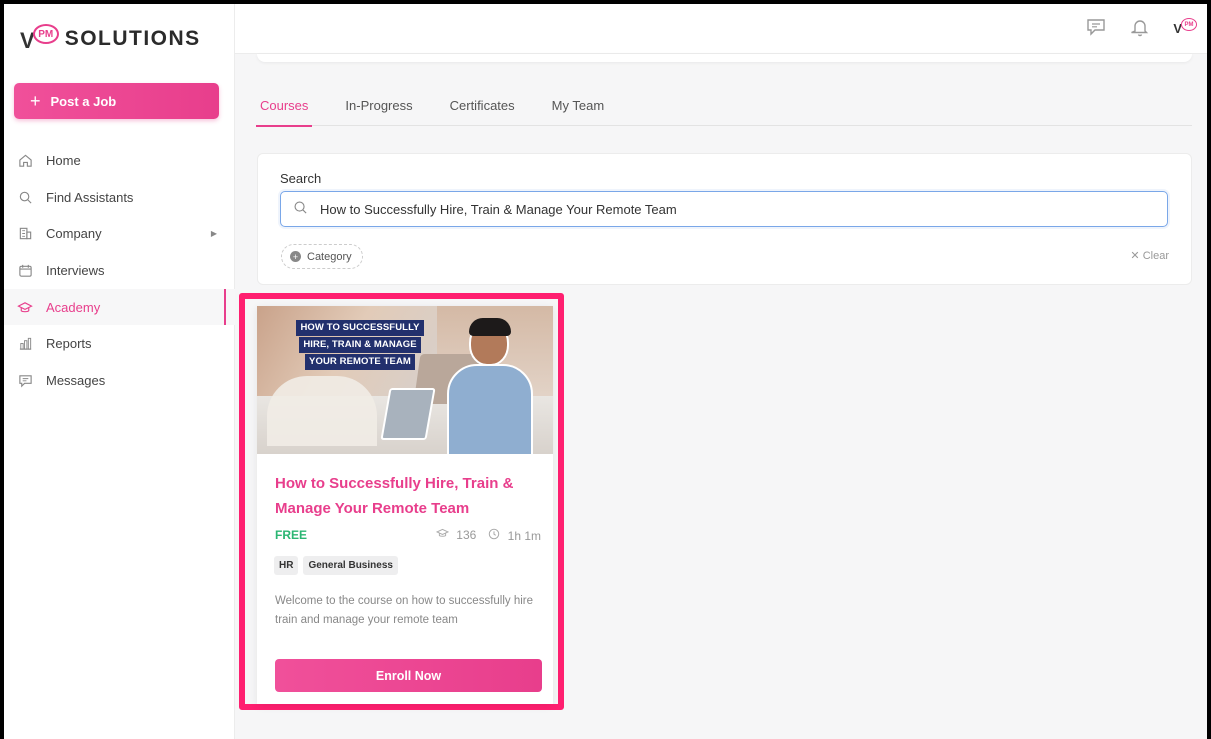  Describe the element at coordinates (83, 101) in the screenshot. I see `post-job-label: Post a Job` at that location.